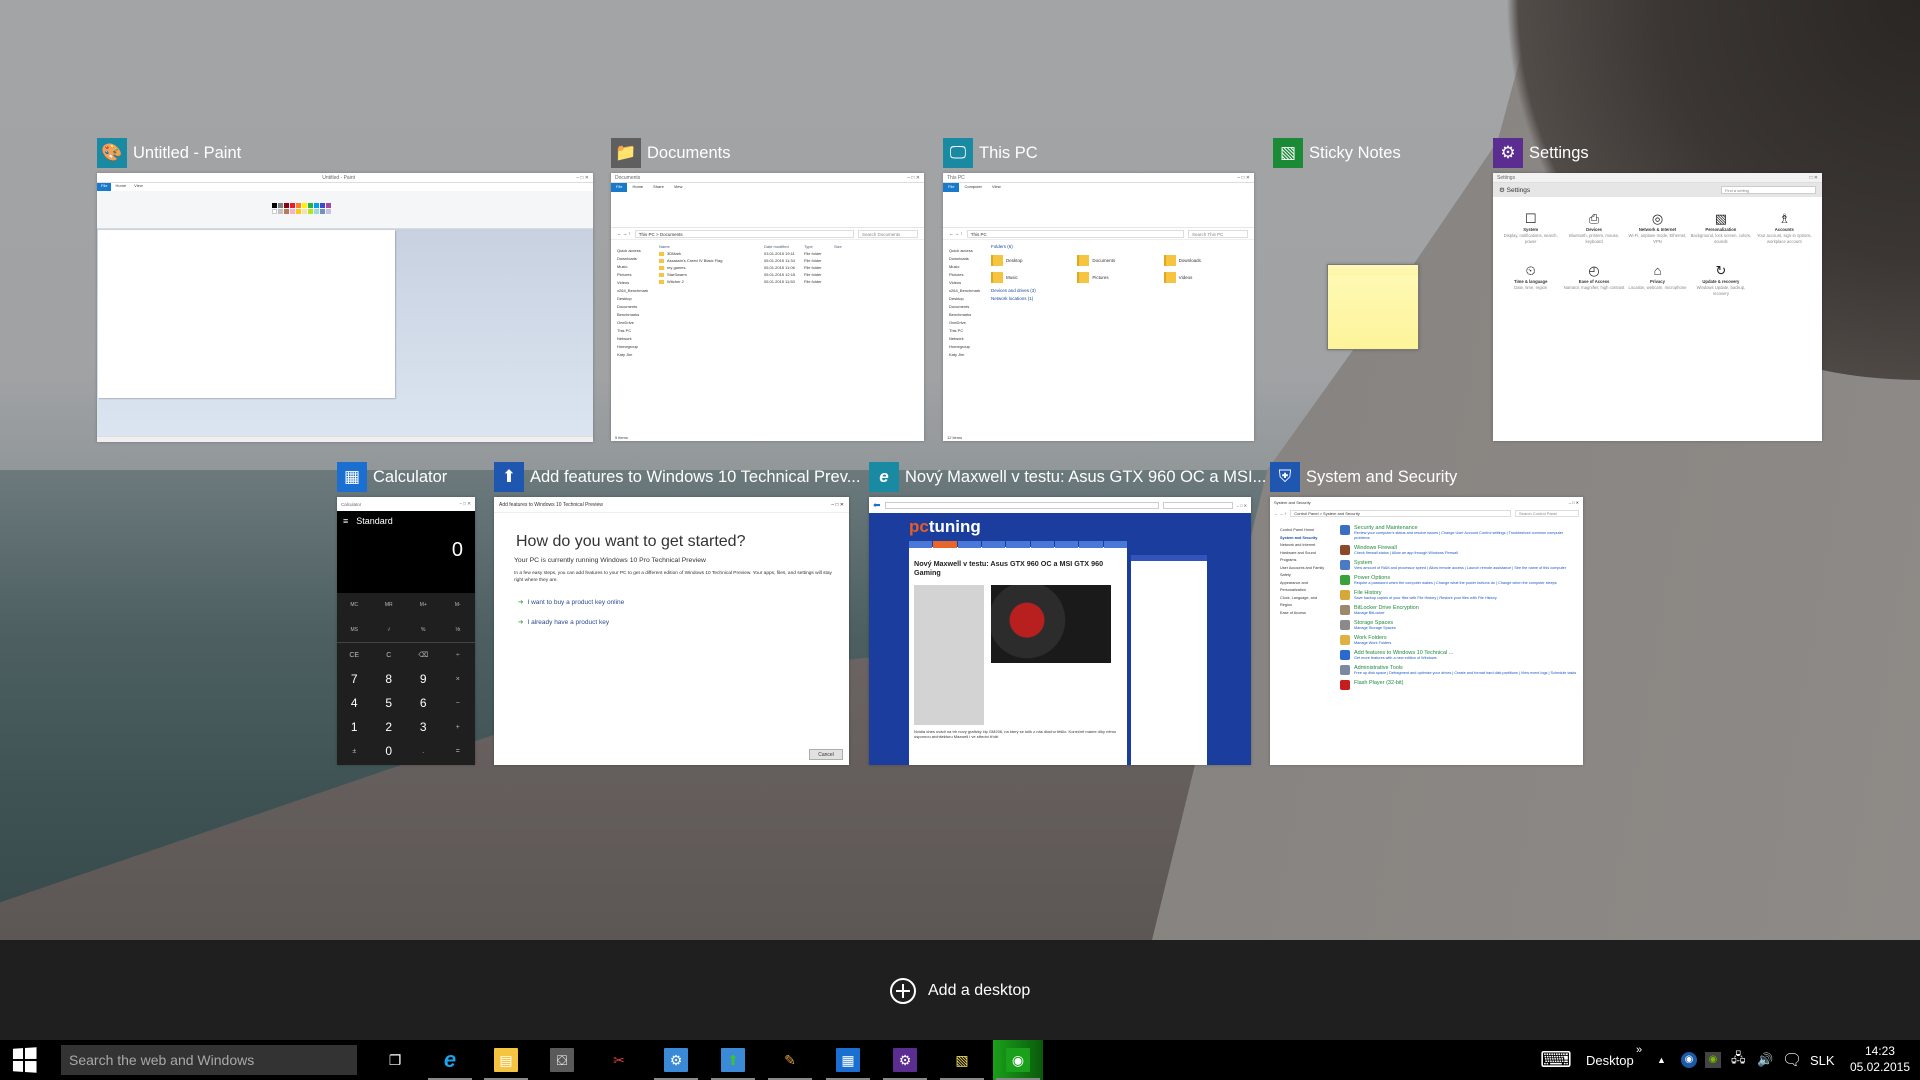 This screenshot has width=1920, height=1080. I want to click on nav-item-label: This PC, so click(956, 330).